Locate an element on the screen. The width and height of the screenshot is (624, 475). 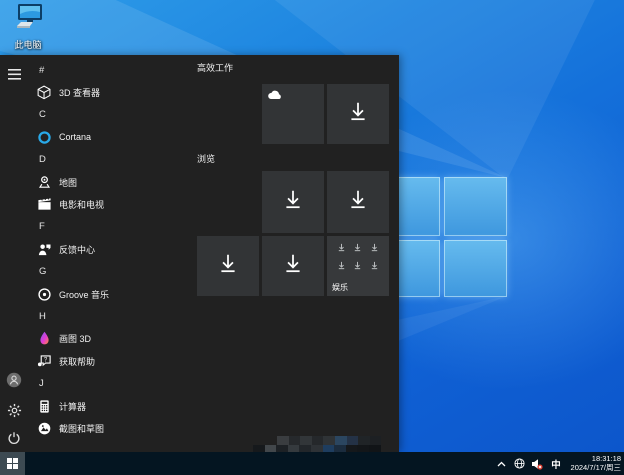
app-label: # is located at coordinates (42, 70).